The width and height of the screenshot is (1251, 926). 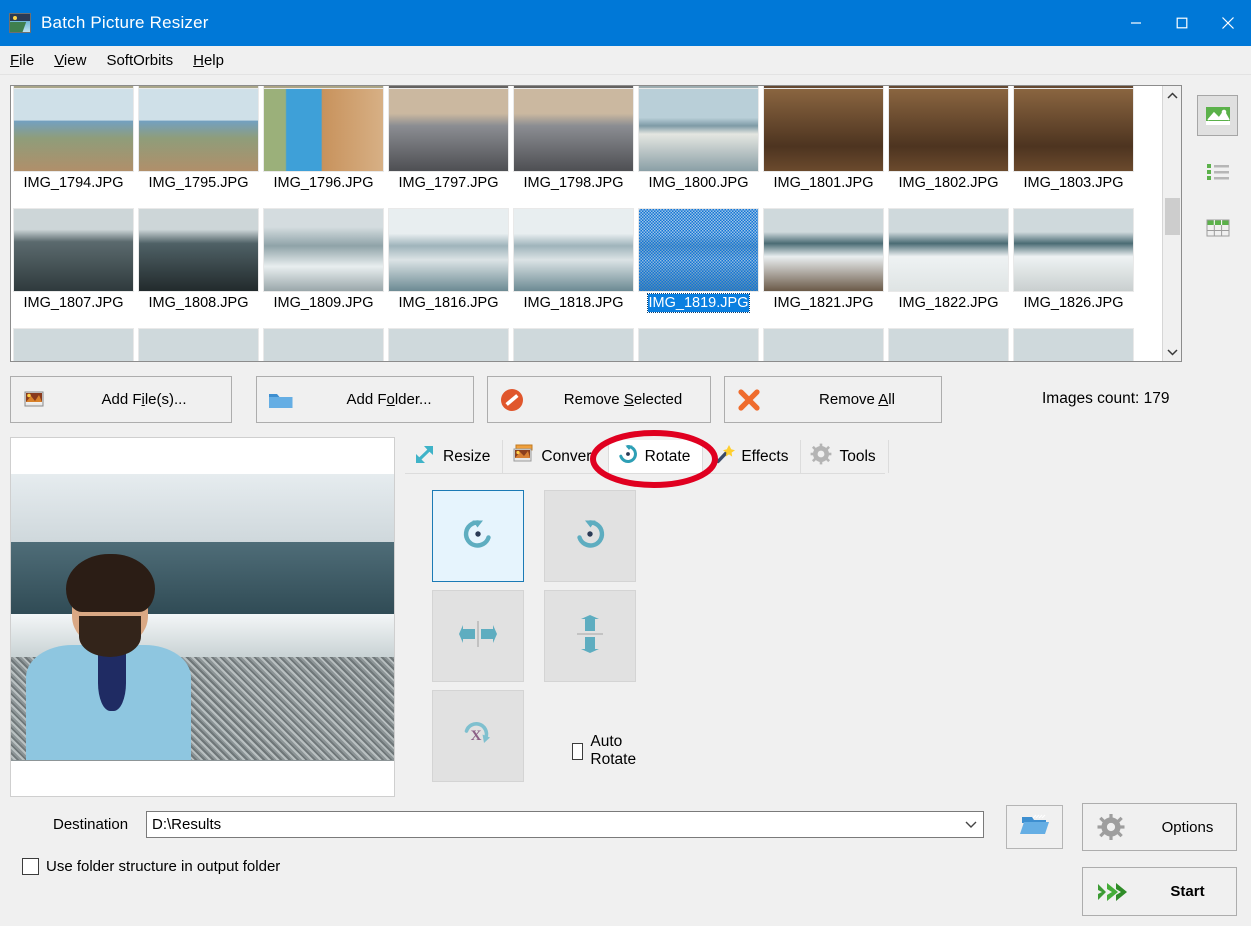 I want to click on thumbnail-label: IMG_1803.JPG, so click(x=1073, y=183).